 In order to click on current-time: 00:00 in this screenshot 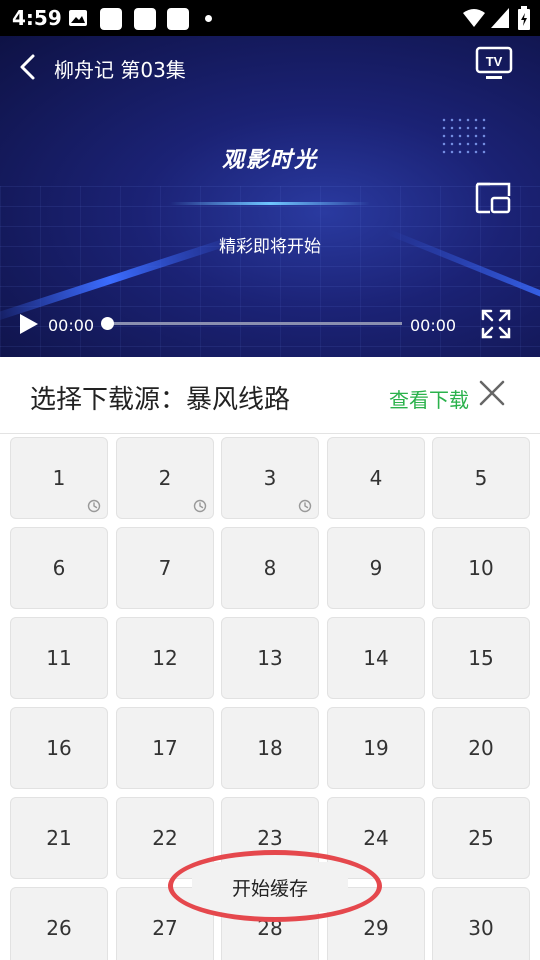, I will do `click(71, 325)`.